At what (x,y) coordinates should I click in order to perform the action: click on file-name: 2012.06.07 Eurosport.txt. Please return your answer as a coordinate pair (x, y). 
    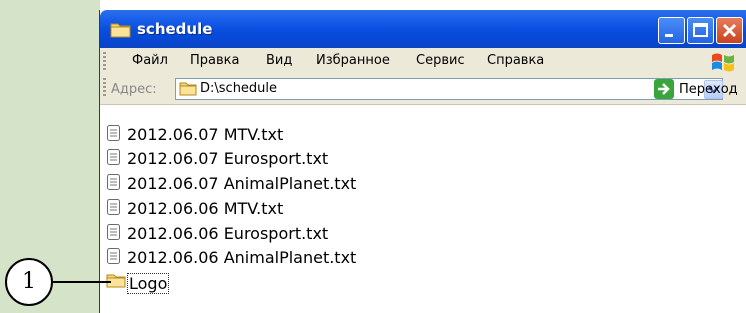
    Looking at the image, I should click on (228, 158).